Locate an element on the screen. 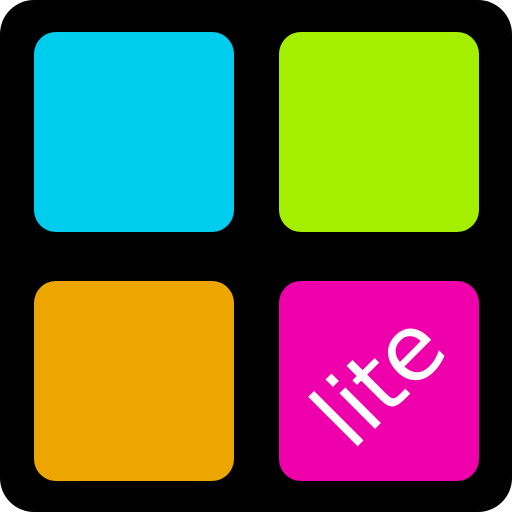  lite-badge-label: lite is located at coordinates (378, 380).